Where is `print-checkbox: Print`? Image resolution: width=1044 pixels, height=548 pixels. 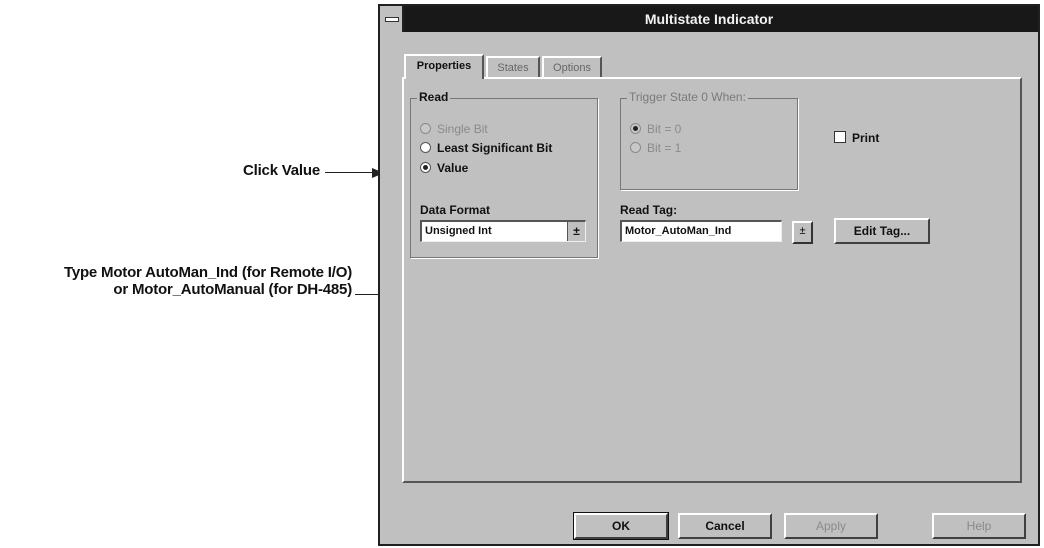
print-checkbox: Print is located at coordinates (856, 138).